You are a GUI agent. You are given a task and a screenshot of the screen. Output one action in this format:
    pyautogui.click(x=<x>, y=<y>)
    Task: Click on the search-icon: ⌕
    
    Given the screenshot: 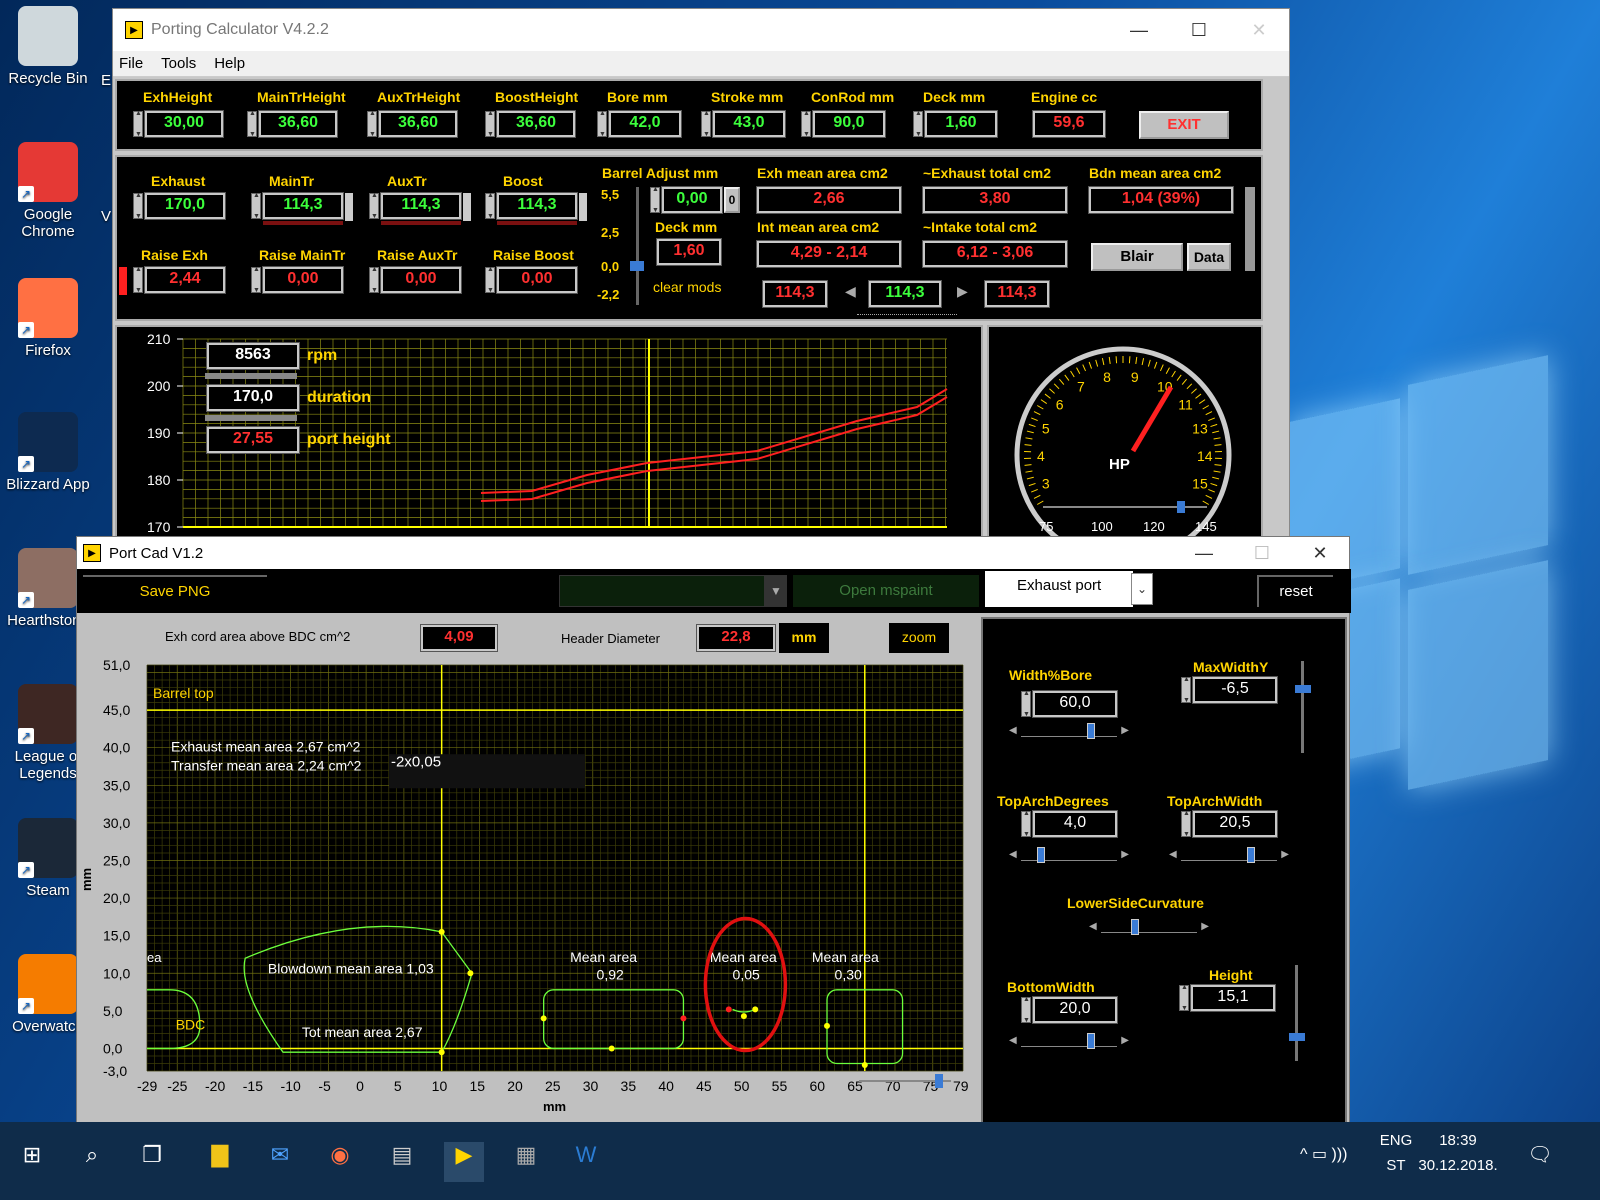 What is the action you would take?
    pyautogui.click(x=92, y=1162)
    